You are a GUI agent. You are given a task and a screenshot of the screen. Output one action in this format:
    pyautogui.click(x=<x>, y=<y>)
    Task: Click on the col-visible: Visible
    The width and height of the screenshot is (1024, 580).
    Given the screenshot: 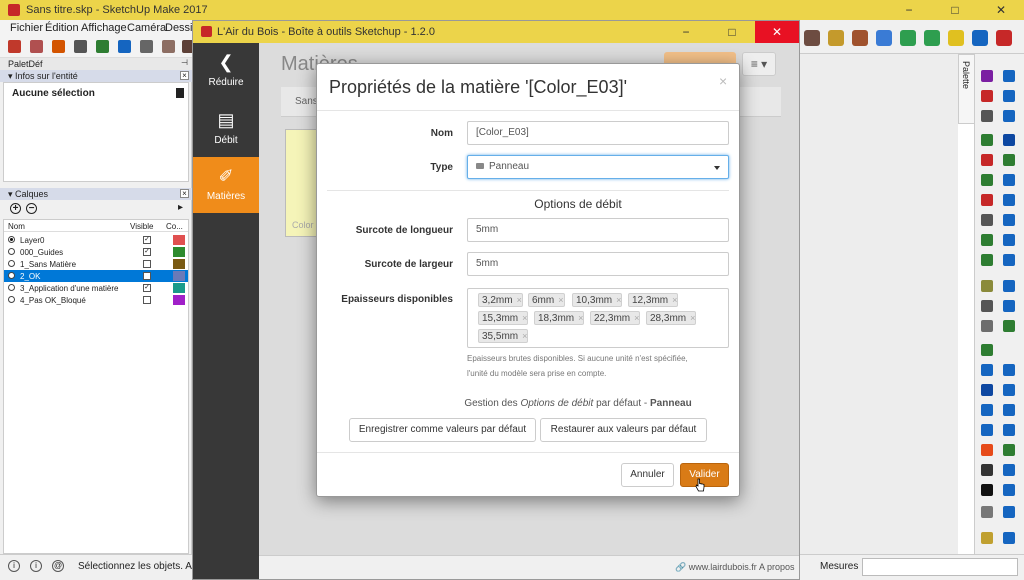 What is the action you would take?
    pyautogui.click(x=141, y=226)
    